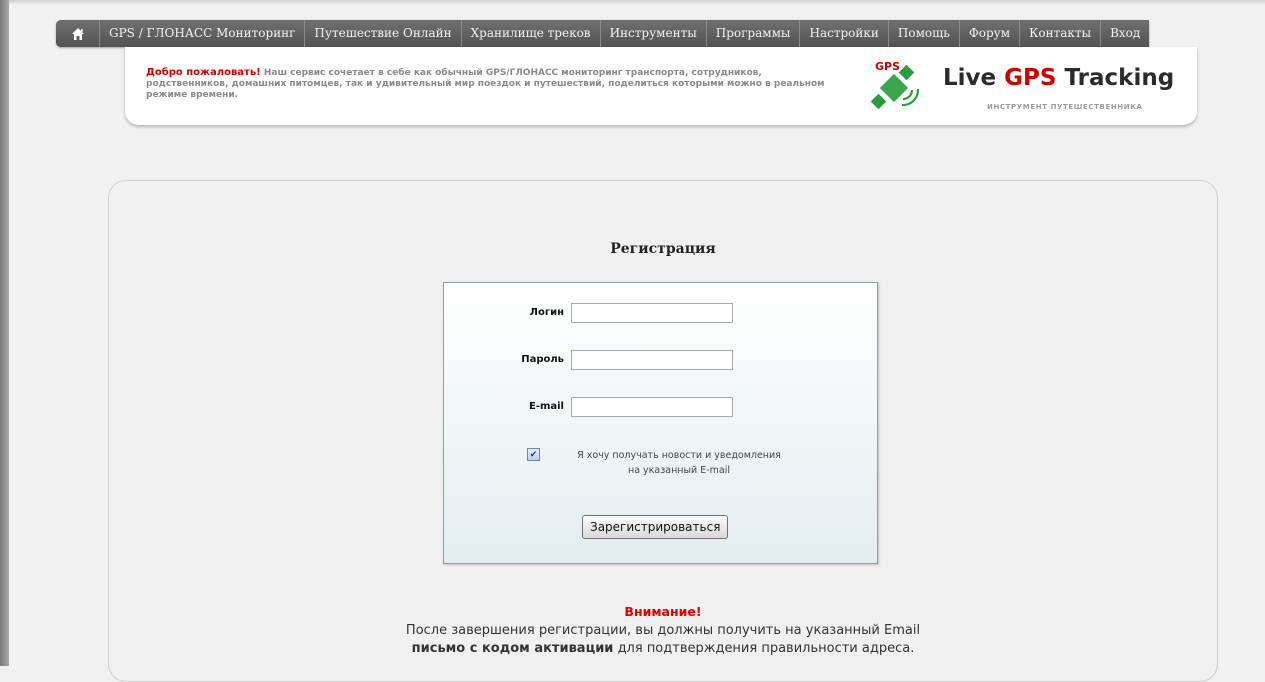 This screenshot has height=682, width=1265. Describe the element at coordinates (653, 33) in the screenshot. I see `nav-tools: Инструменты` at that location.